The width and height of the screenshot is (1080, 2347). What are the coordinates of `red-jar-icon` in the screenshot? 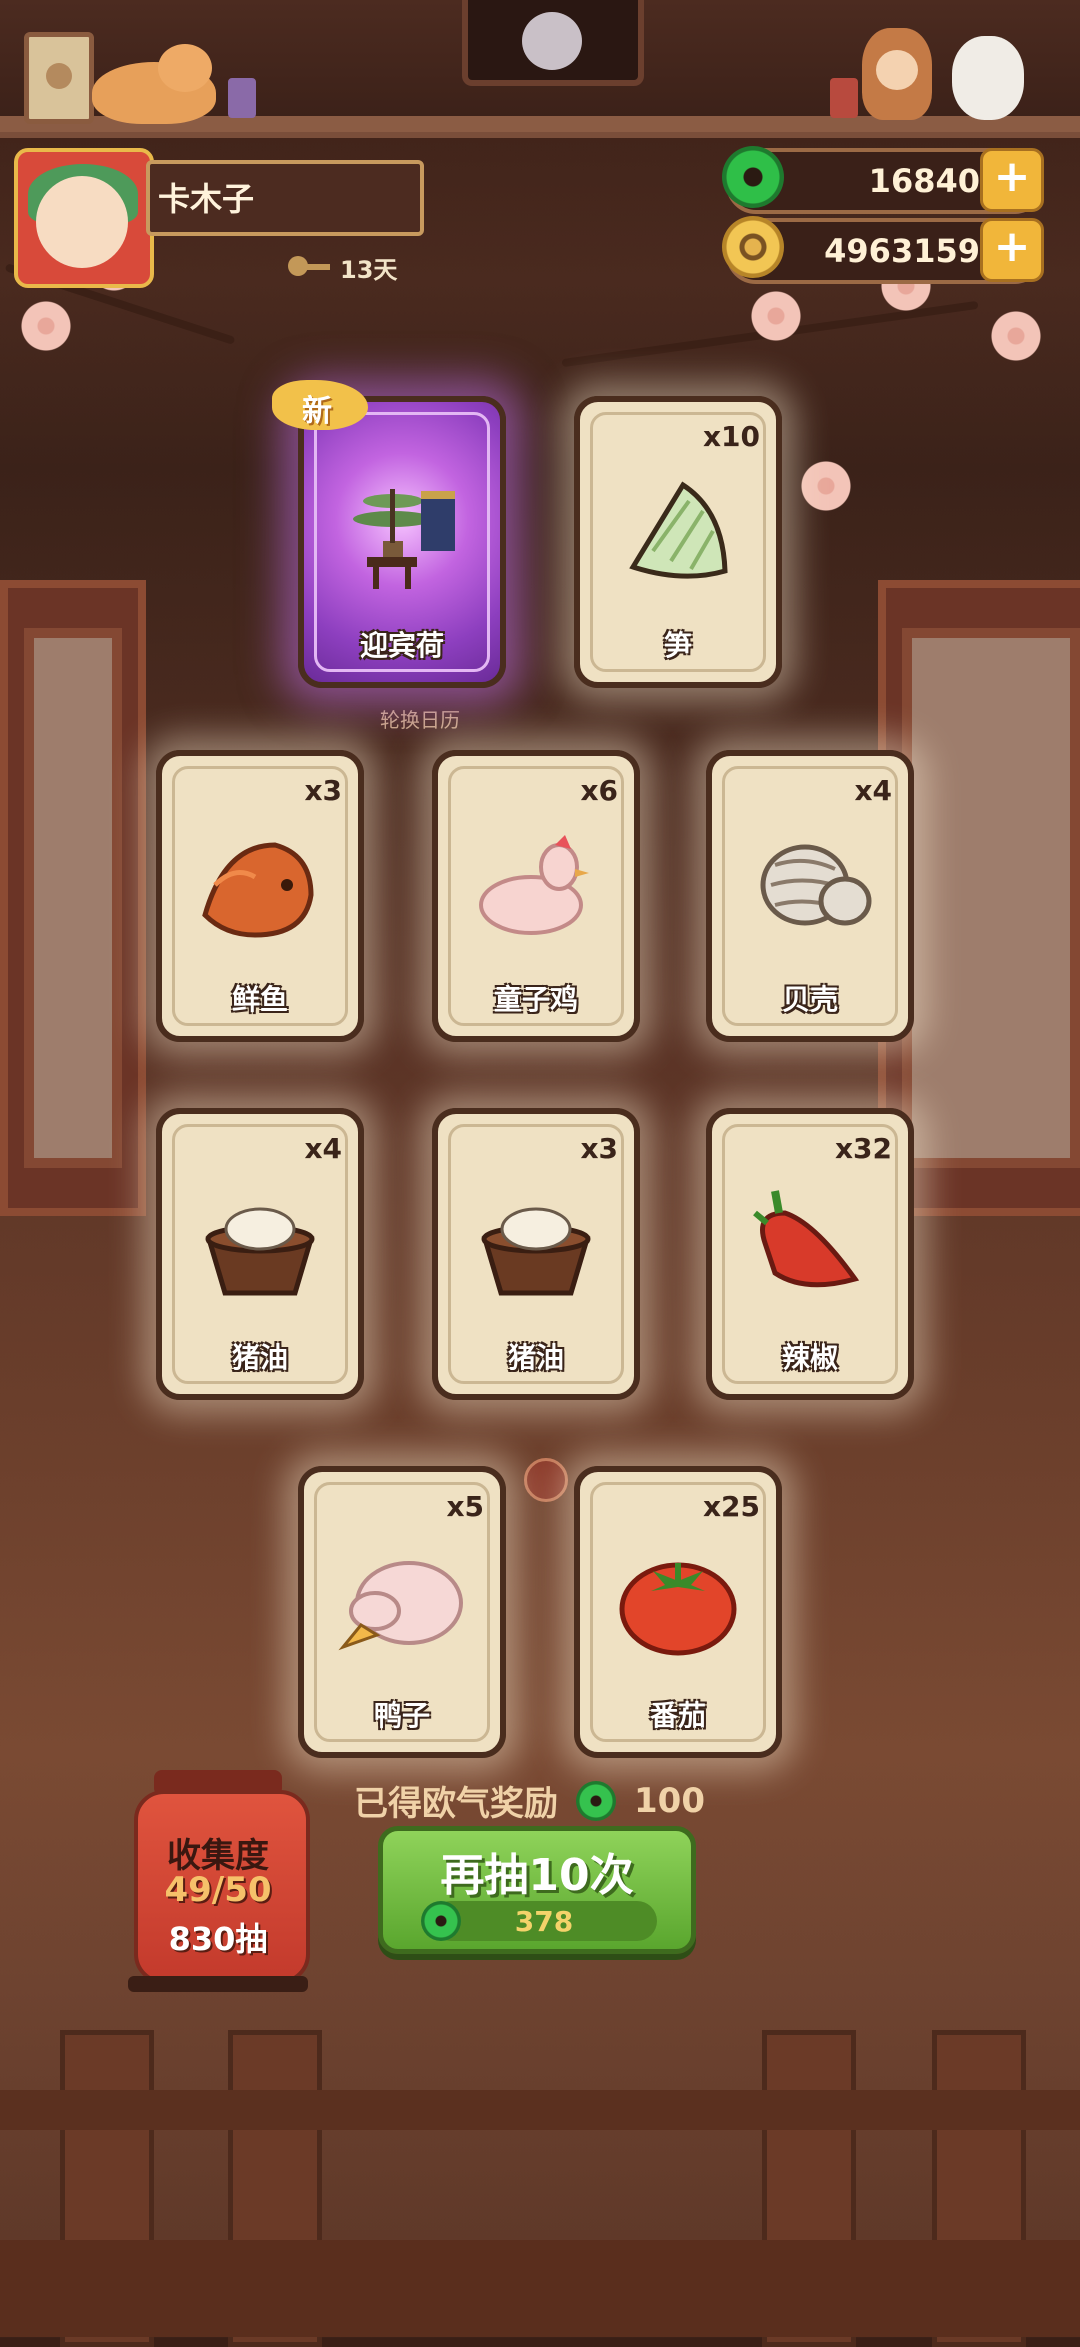 It's located at (844, 98).